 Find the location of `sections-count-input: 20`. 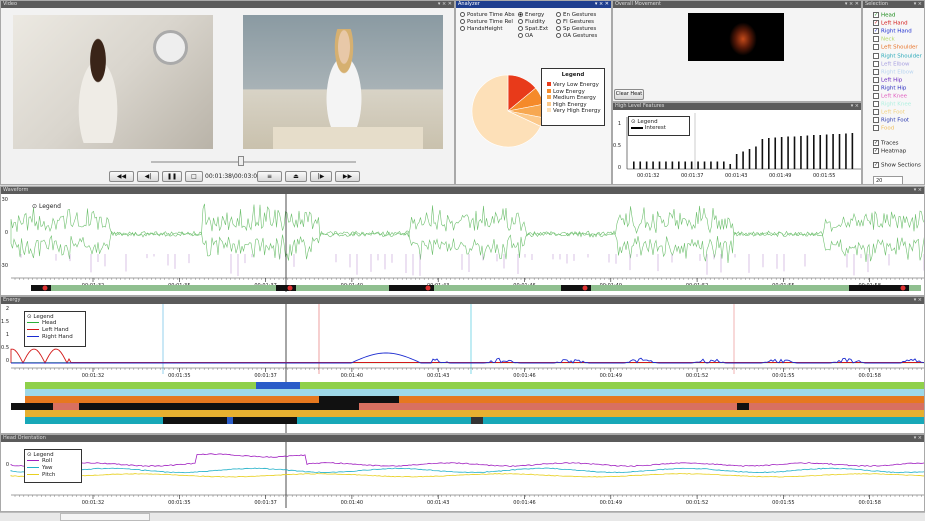

sections-count-input: 20 is located at coordinates (888, 180).